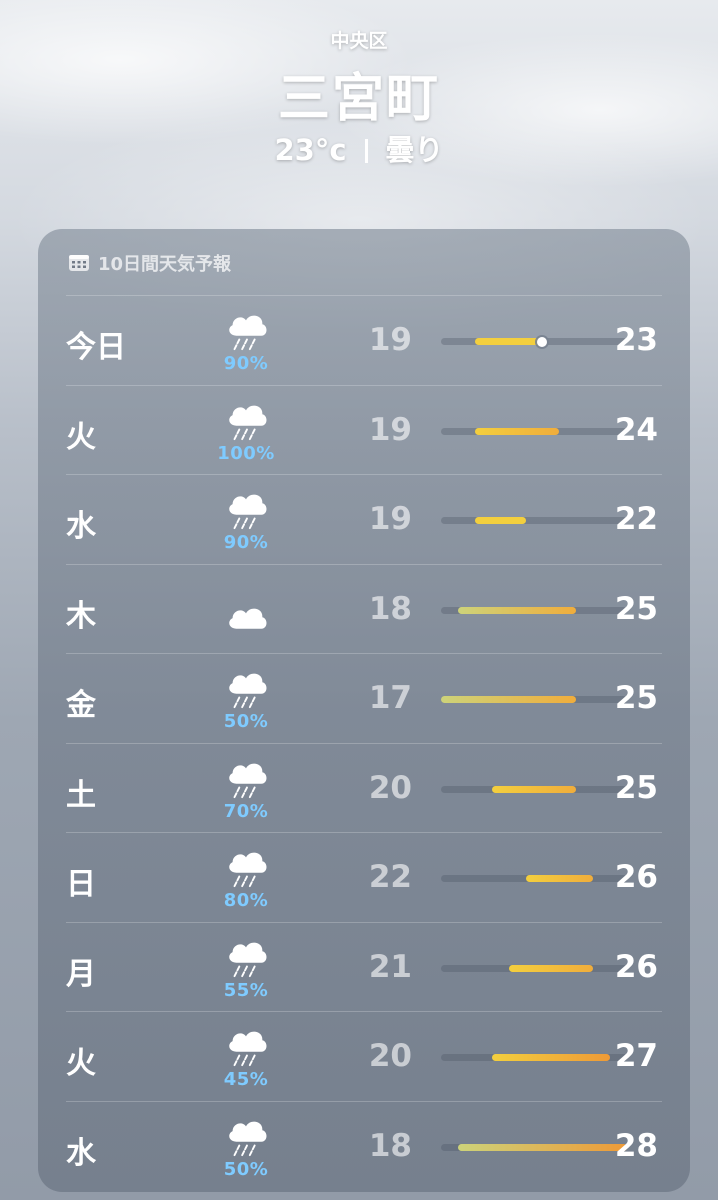 The width and height of the screenshot is (718, 1200). Describe the element at coordinates (246, 811) in the screenshot. I see `precipitation-chance: 70%` at that location.